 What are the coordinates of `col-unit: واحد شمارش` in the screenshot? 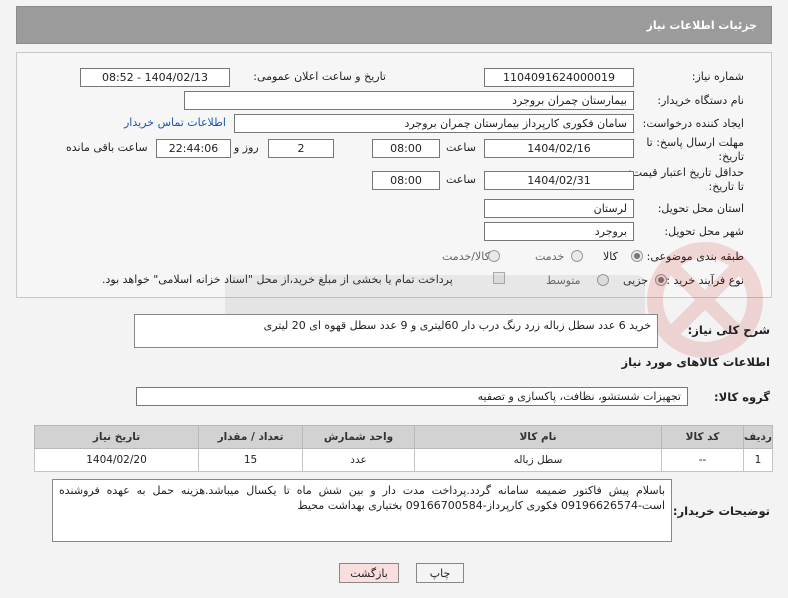 It's located at (358, 437).